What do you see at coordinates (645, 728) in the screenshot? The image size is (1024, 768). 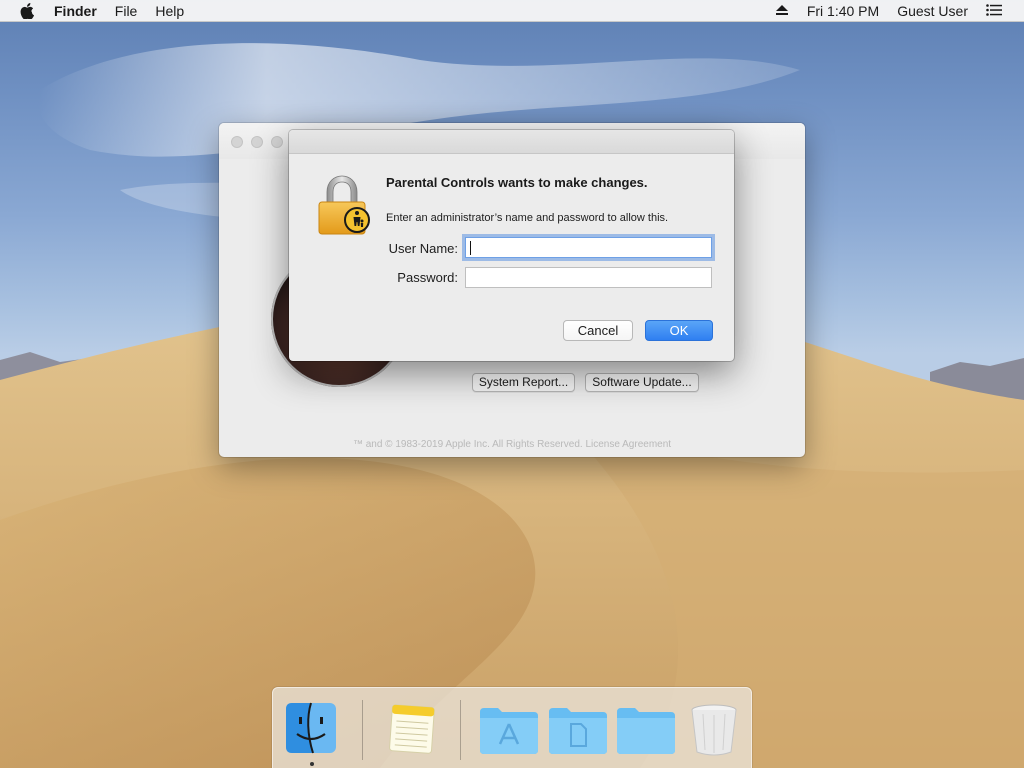 I see `downloads-folder-icon` at bounding box center [645, 728].